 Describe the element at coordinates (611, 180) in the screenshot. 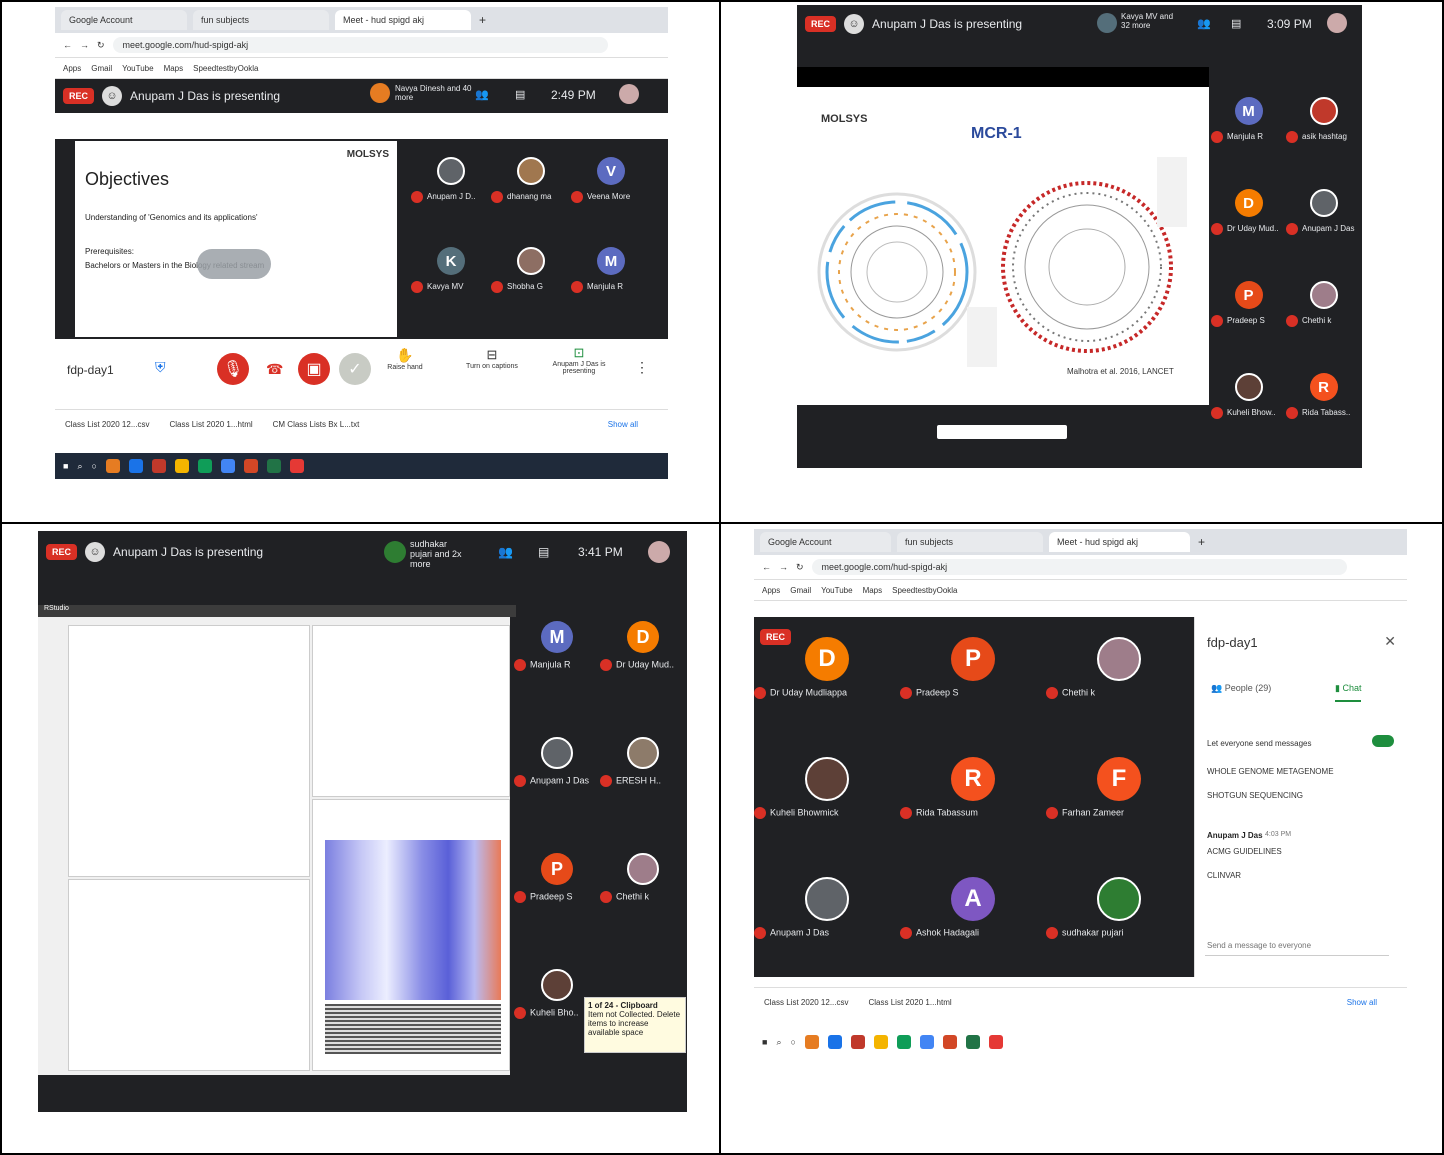

I see `participant-tile: V Veena More` at that location.